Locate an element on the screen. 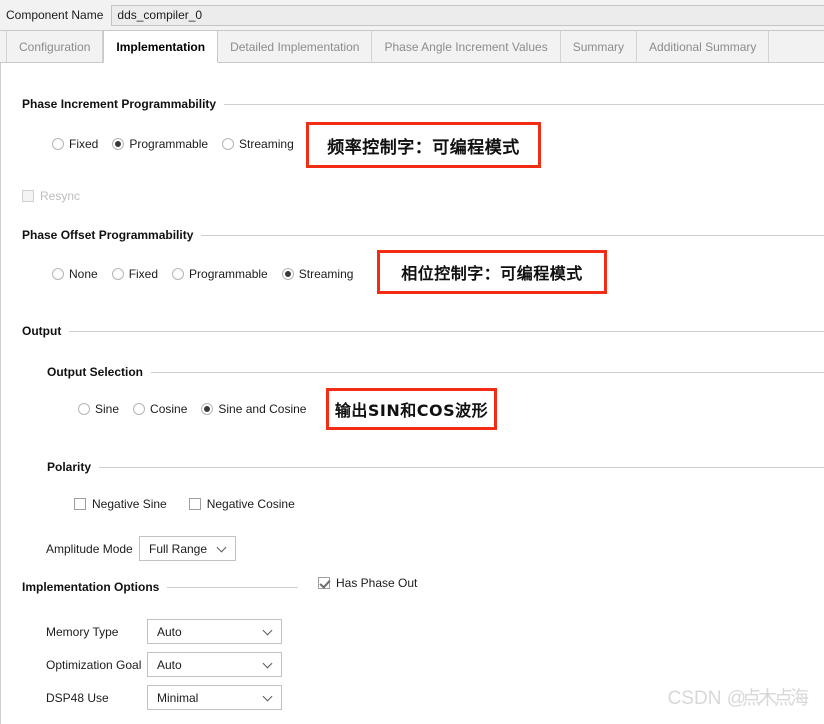  tab-strip-filler is located at coordinates (796, 46).